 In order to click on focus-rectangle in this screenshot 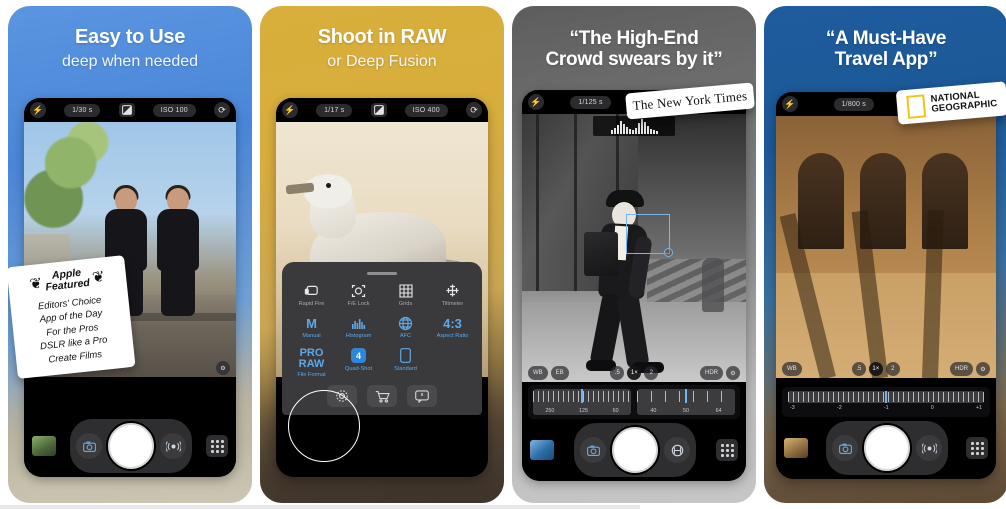, I will do `click(649, 235)`.